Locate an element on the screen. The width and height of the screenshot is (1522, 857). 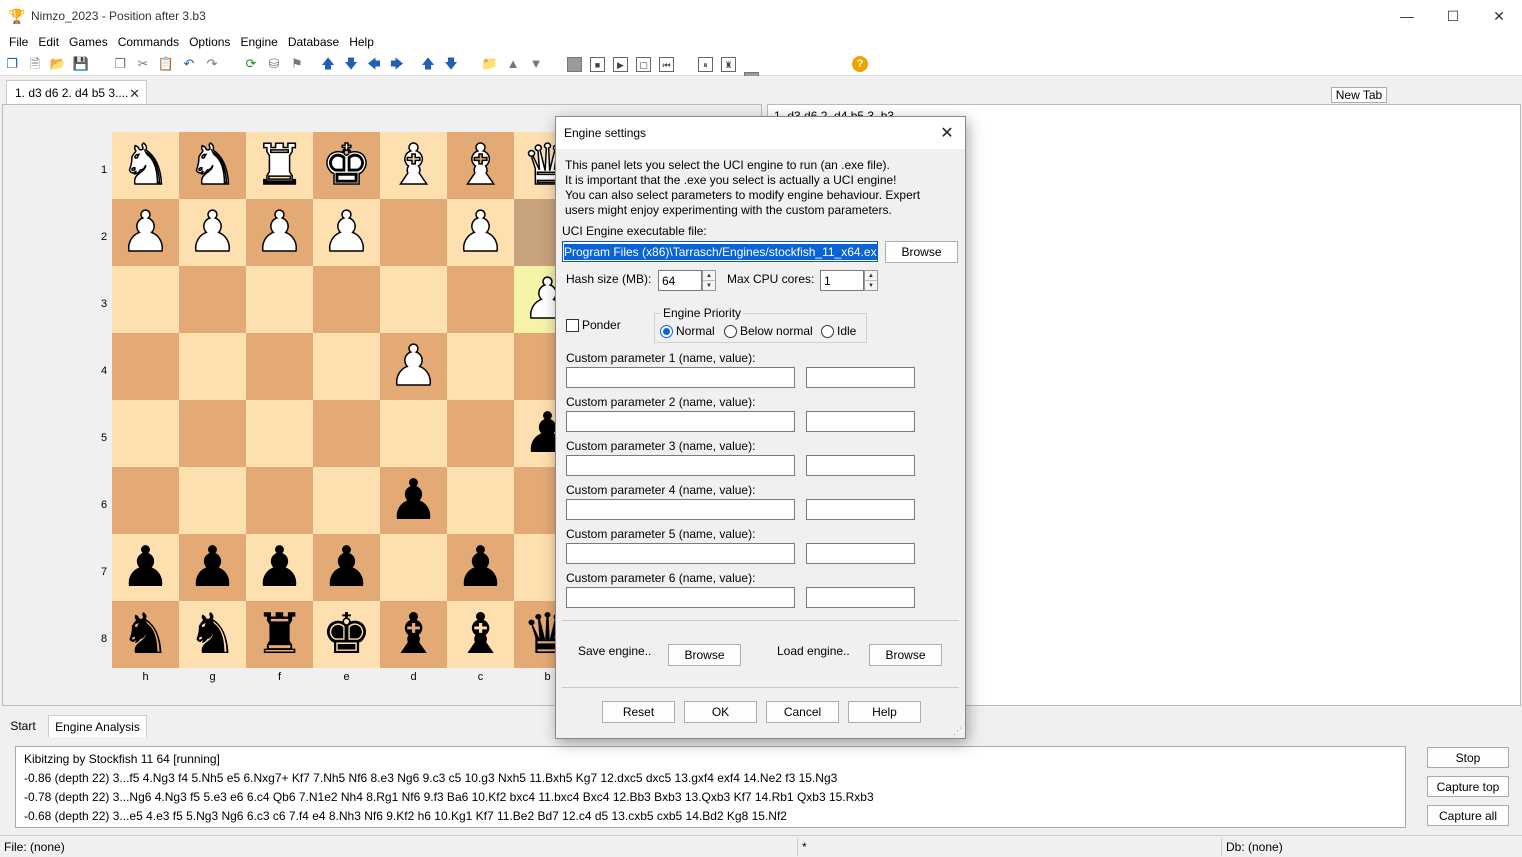
cpu-cores-input: 1 is located at coordinates (842, 280).